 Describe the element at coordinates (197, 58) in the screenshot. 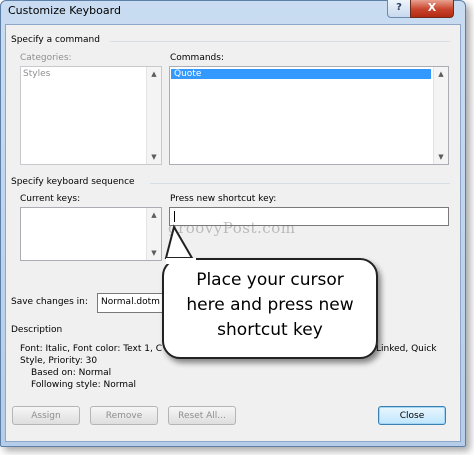

I see `commands-label: Commands:` at that location.